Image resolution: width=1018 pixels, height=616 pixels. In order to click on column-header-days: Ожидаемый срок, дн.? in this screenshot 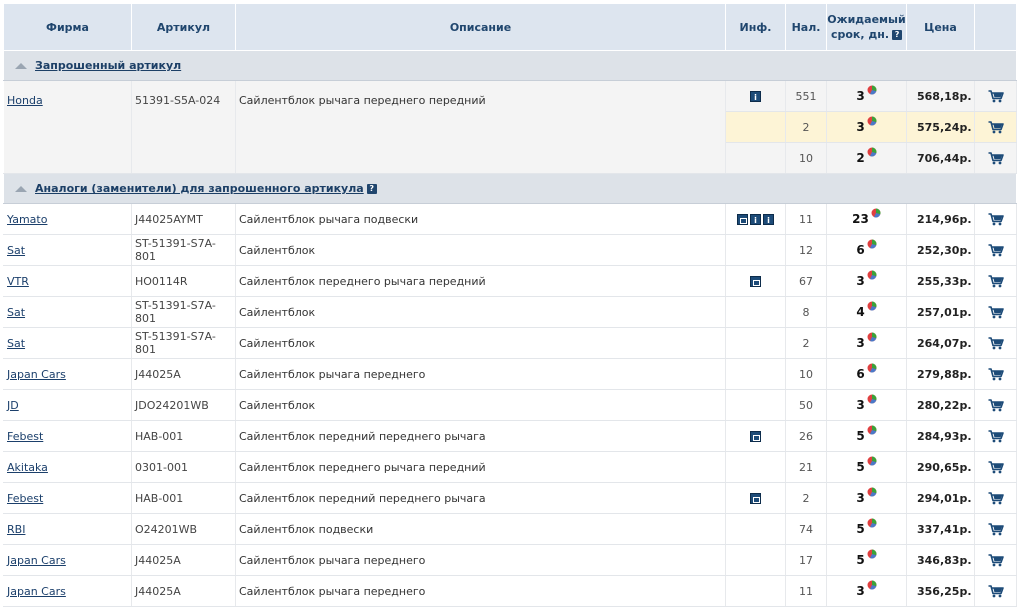, I will do `click(866, 27)`.